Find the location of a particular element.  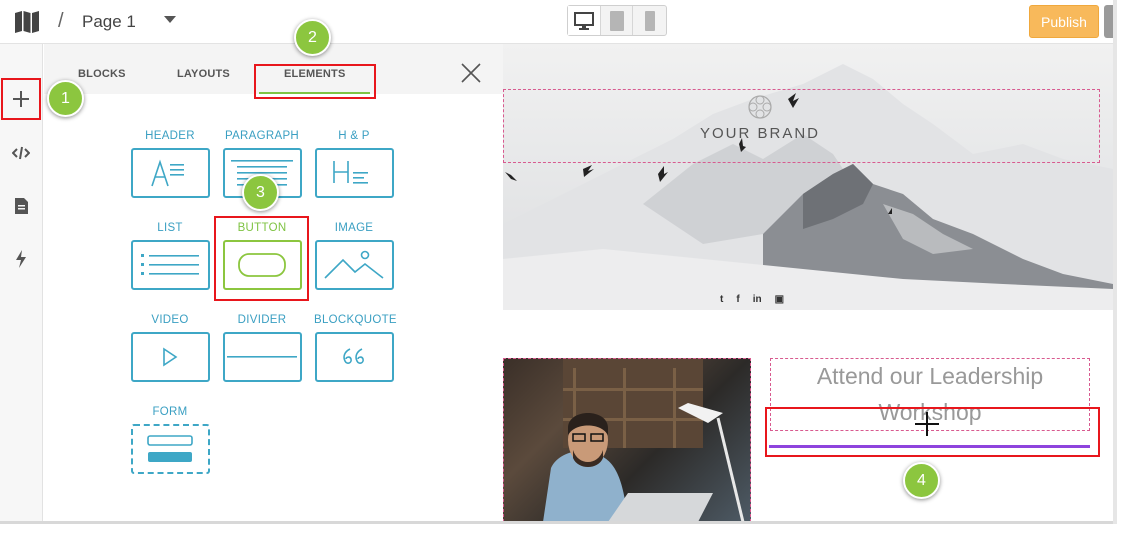

play-icon is located at coordinates (170, 357).